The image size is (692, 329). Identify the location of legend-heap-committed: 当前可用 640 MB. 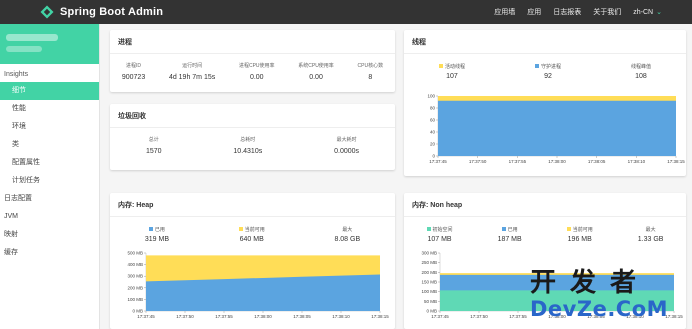
(251, 234).